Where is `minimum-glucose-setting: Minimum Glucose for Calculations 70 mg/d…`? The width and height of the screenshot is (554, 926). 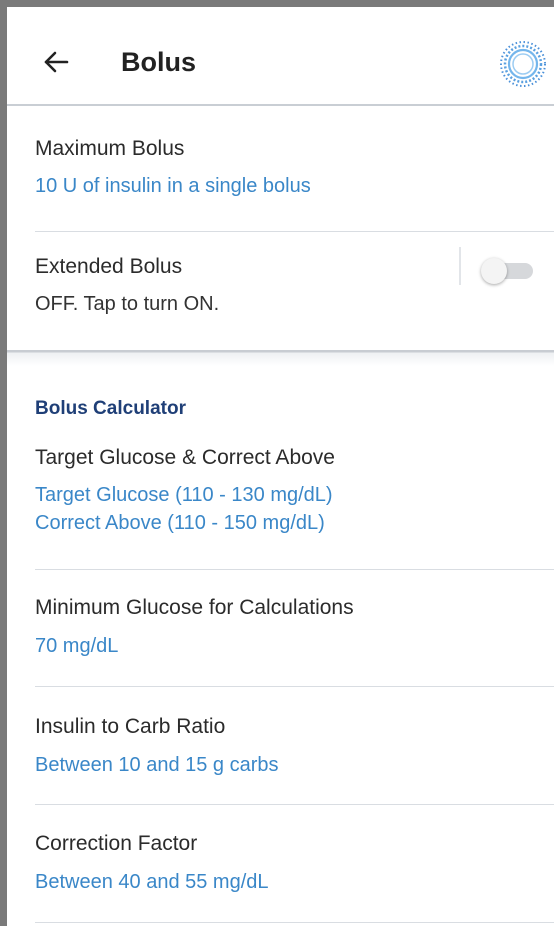
minimum-glucose-setting: Minimum Glucose for Calculations 70 mg/d… is located at coordinates (294, 627).